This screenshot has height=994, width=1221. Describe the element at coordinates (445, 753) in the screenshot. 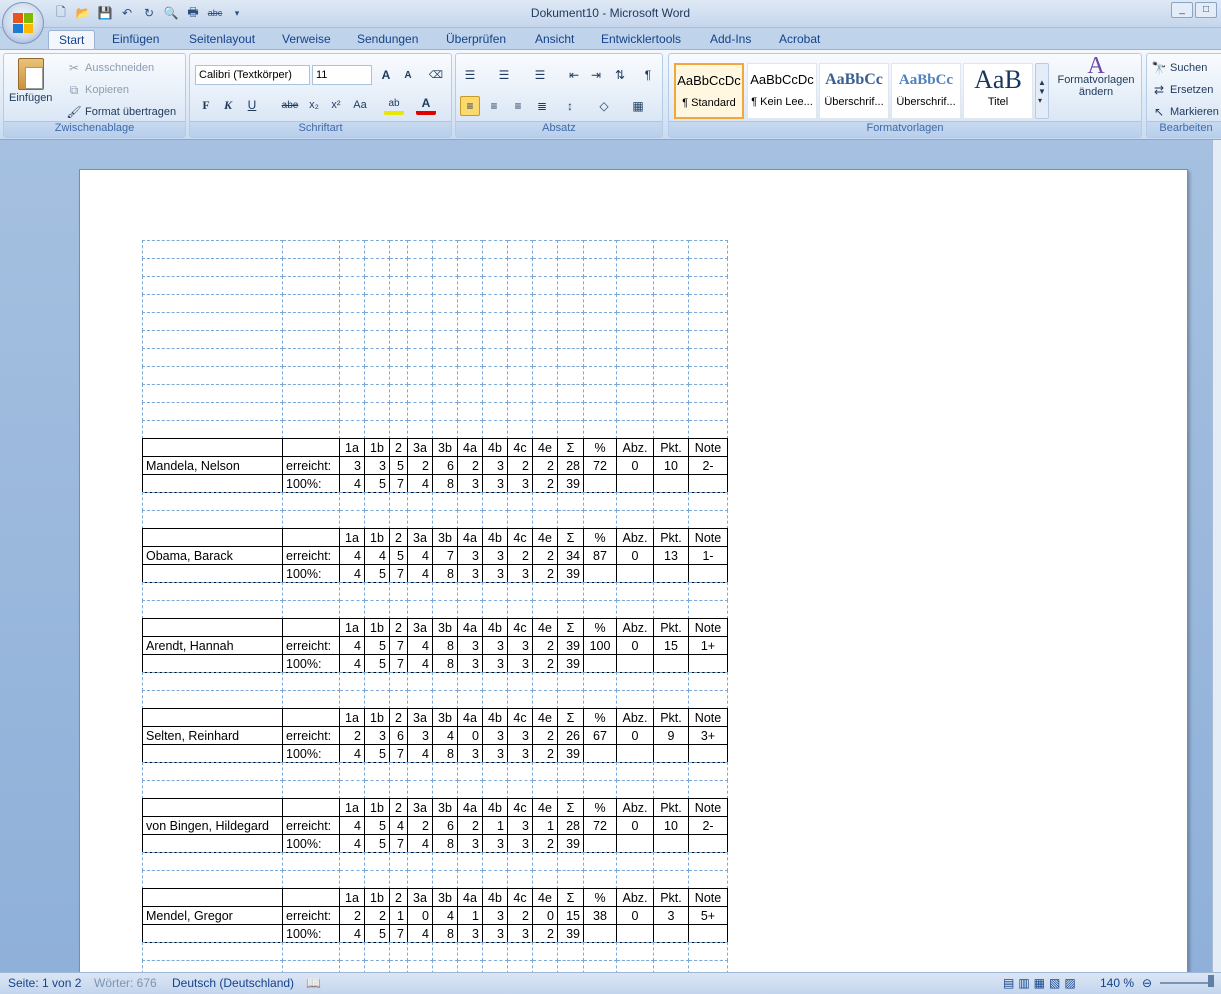

I see `max-score-cell: 8` at that location.